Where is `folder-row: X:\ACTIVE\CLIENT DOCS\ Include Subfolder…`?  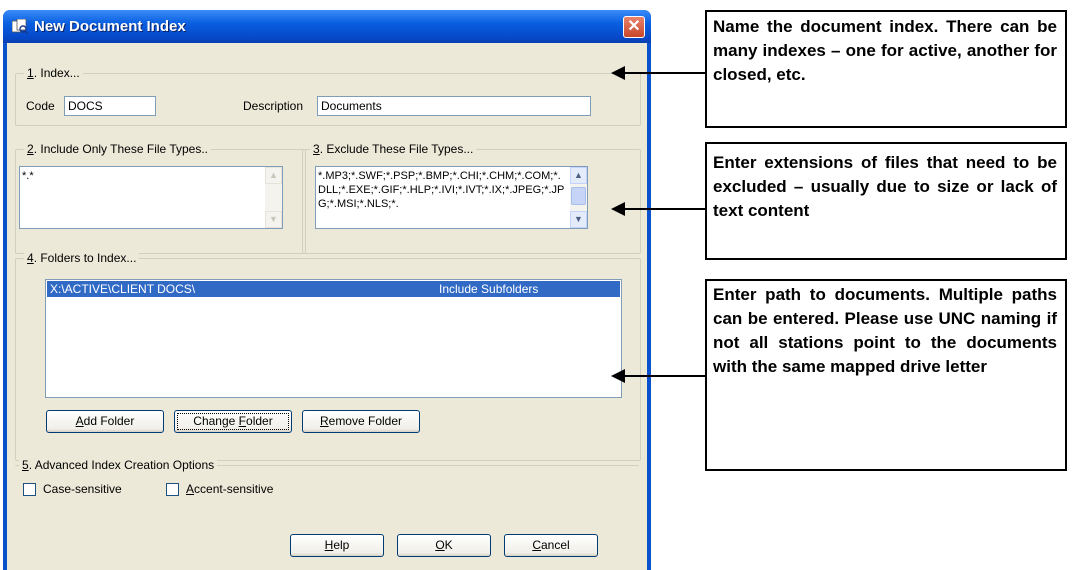 folder-row: X:\ACTIVE\CLIENT DOCS\ Include Subfolder… is located at coordinates (333, 289).